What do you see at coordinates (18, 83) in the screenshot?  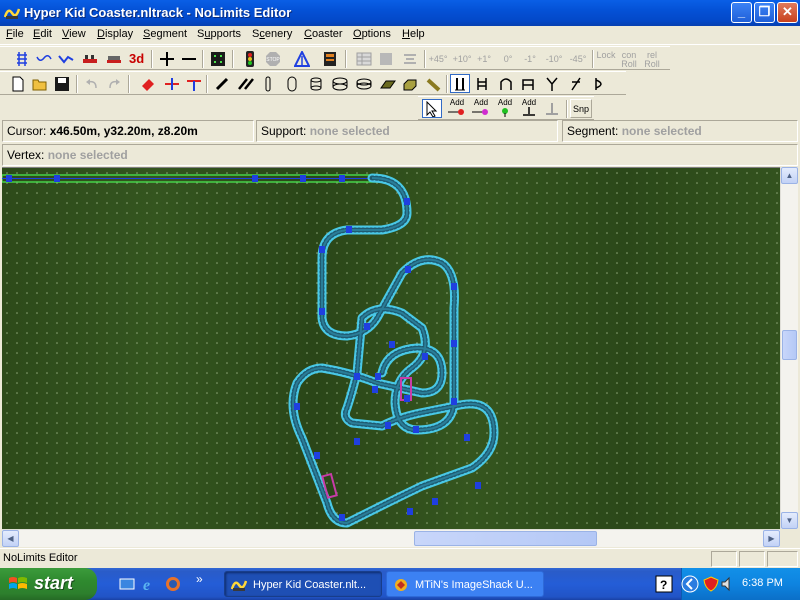 I see `new-file-icon` at bounding box center [18, 83].